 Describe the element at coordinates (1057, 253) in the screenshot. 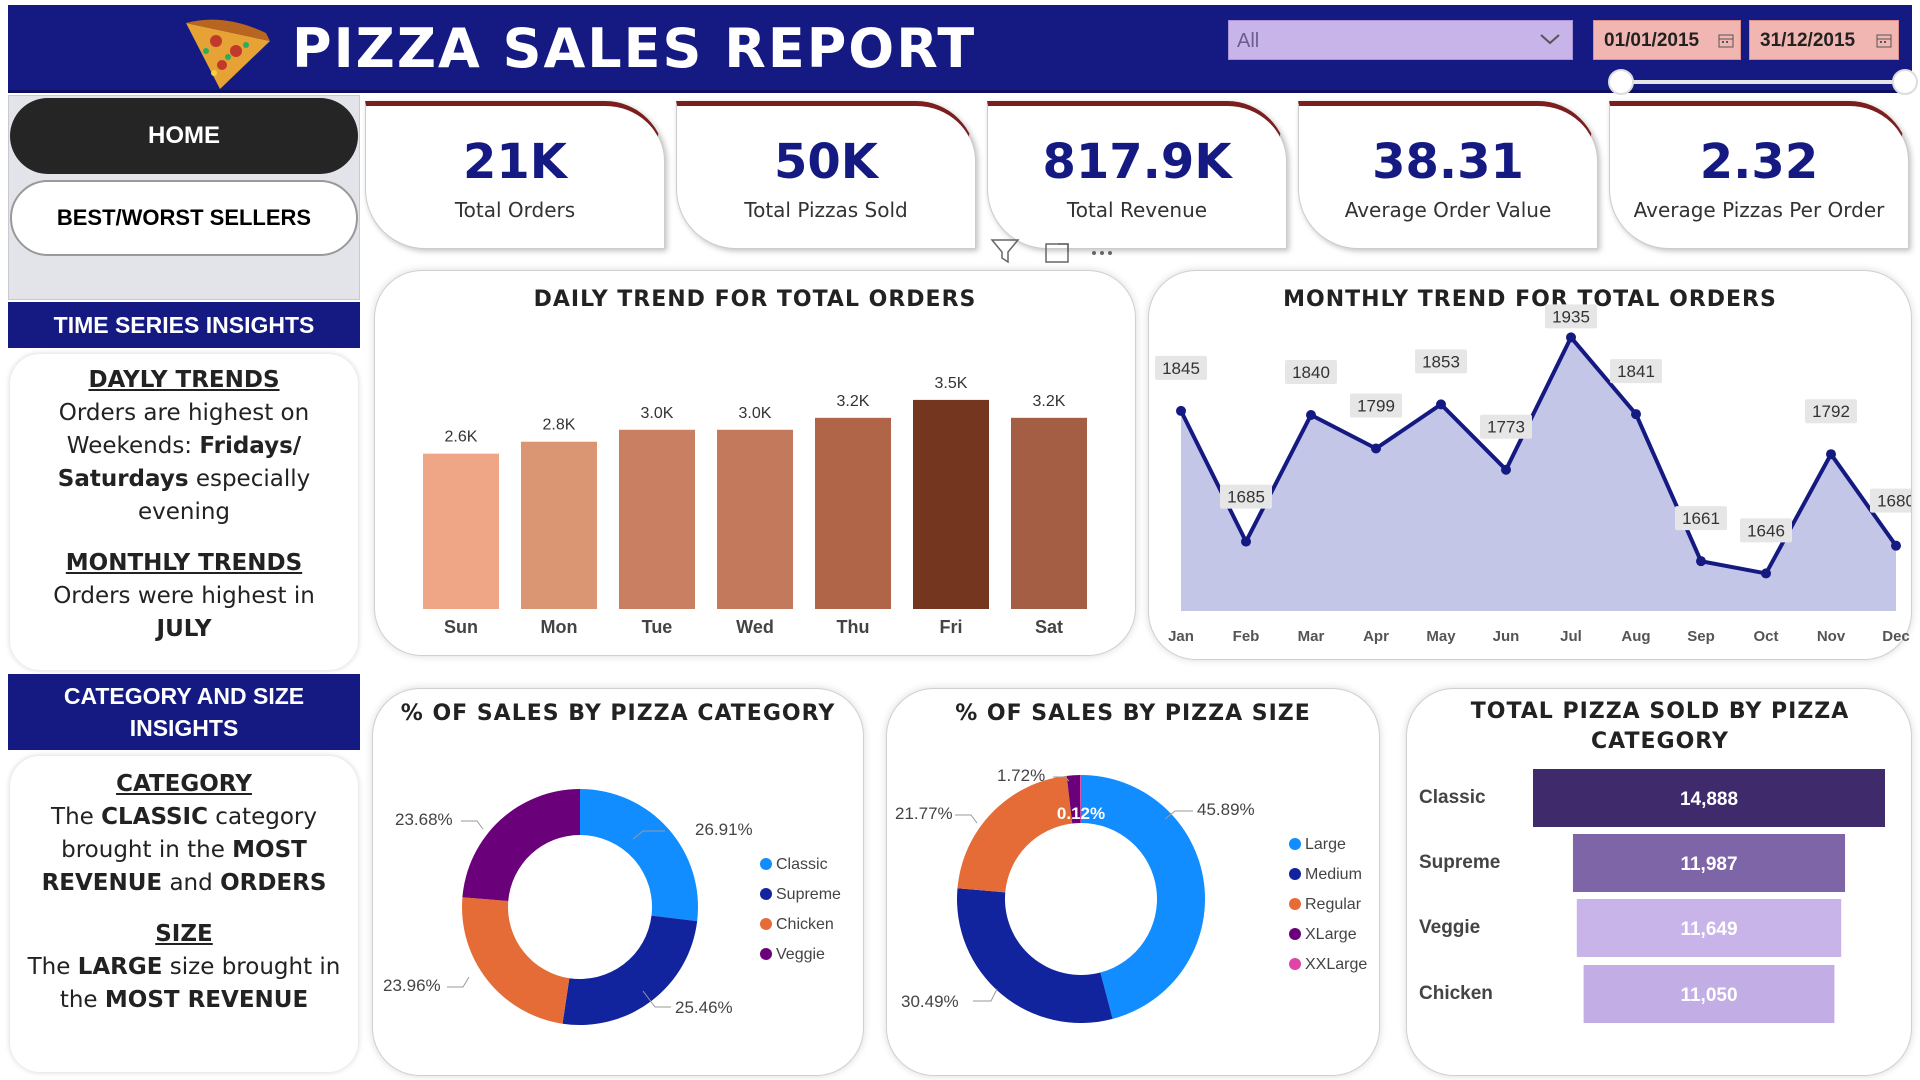

I see `focus-mode-icon` at that location.